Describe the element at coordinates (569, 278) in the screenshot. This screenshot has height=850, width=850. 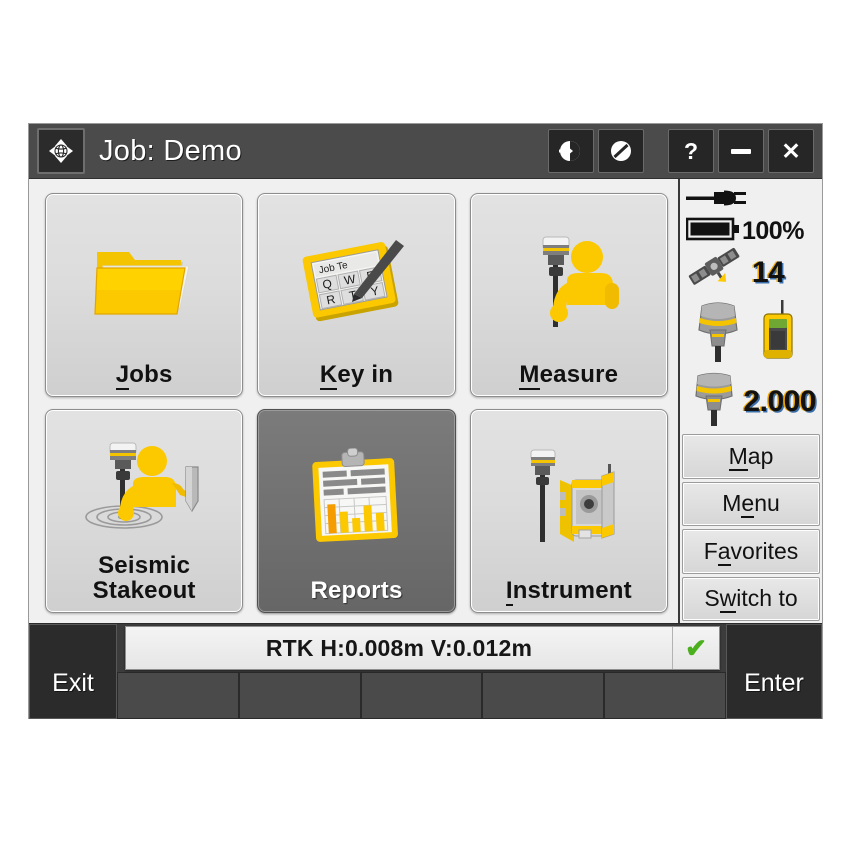
I see `surveyor-icon` at that location.